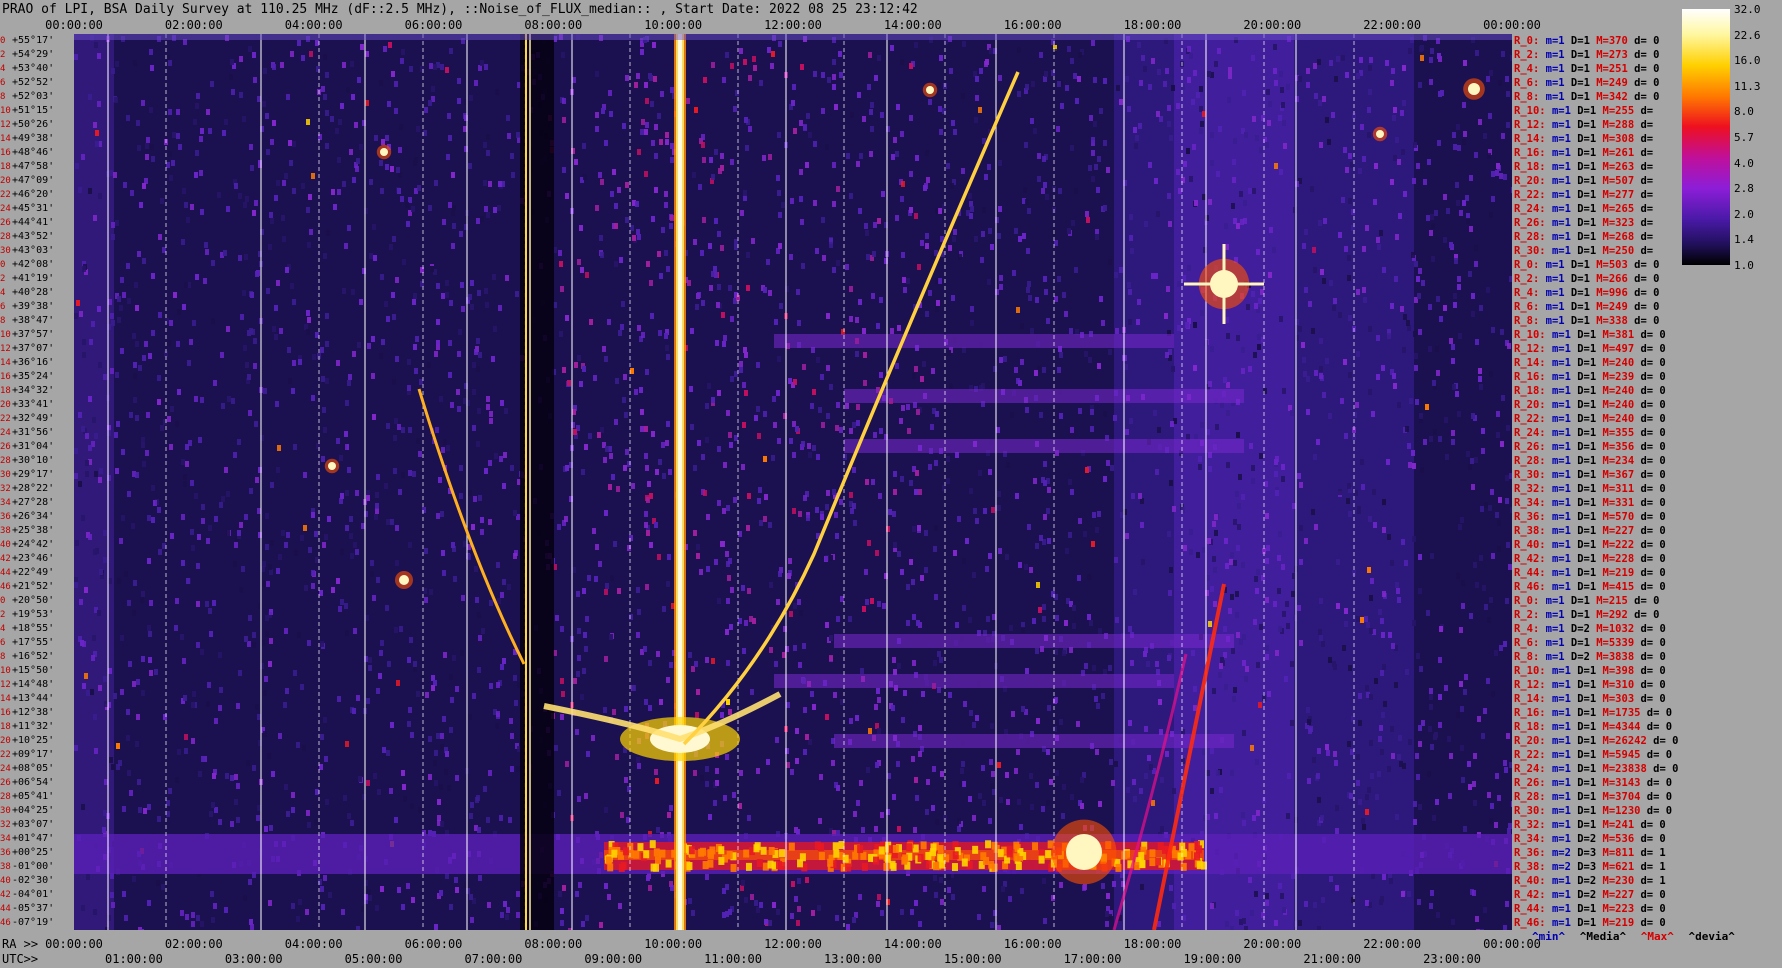 Image resolution: width=1782 pixels, height=968 pixels. Describe the element at coordinates (1747, 9) in the screenshot. I see `colorbar-tick: 32.0` at that location.